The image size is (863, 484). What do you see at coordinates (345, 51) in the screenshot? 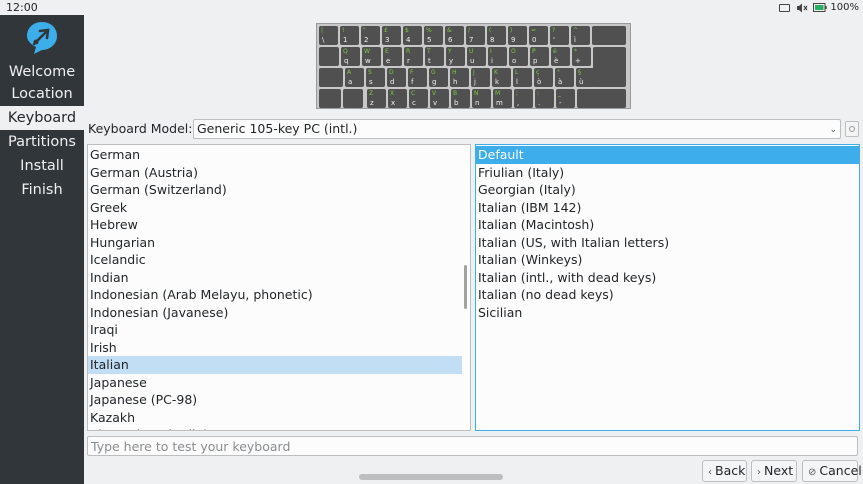
I see `key-shift-legend: Q` at bounding box center [345, 51].